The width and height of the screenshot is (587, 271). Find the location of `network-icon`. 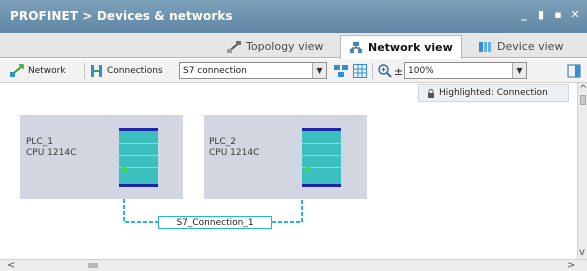

network-icon is located at coordinates (356, 47).